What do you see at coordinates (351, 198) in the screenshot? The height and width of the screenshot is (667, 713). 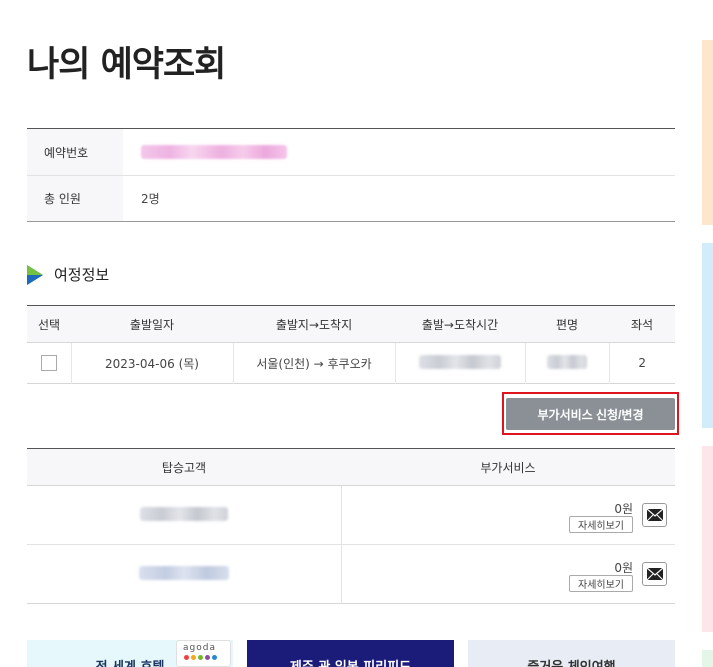 I see `total-passengers-row: 총 인원 2명` at bounding box center [351, 198].